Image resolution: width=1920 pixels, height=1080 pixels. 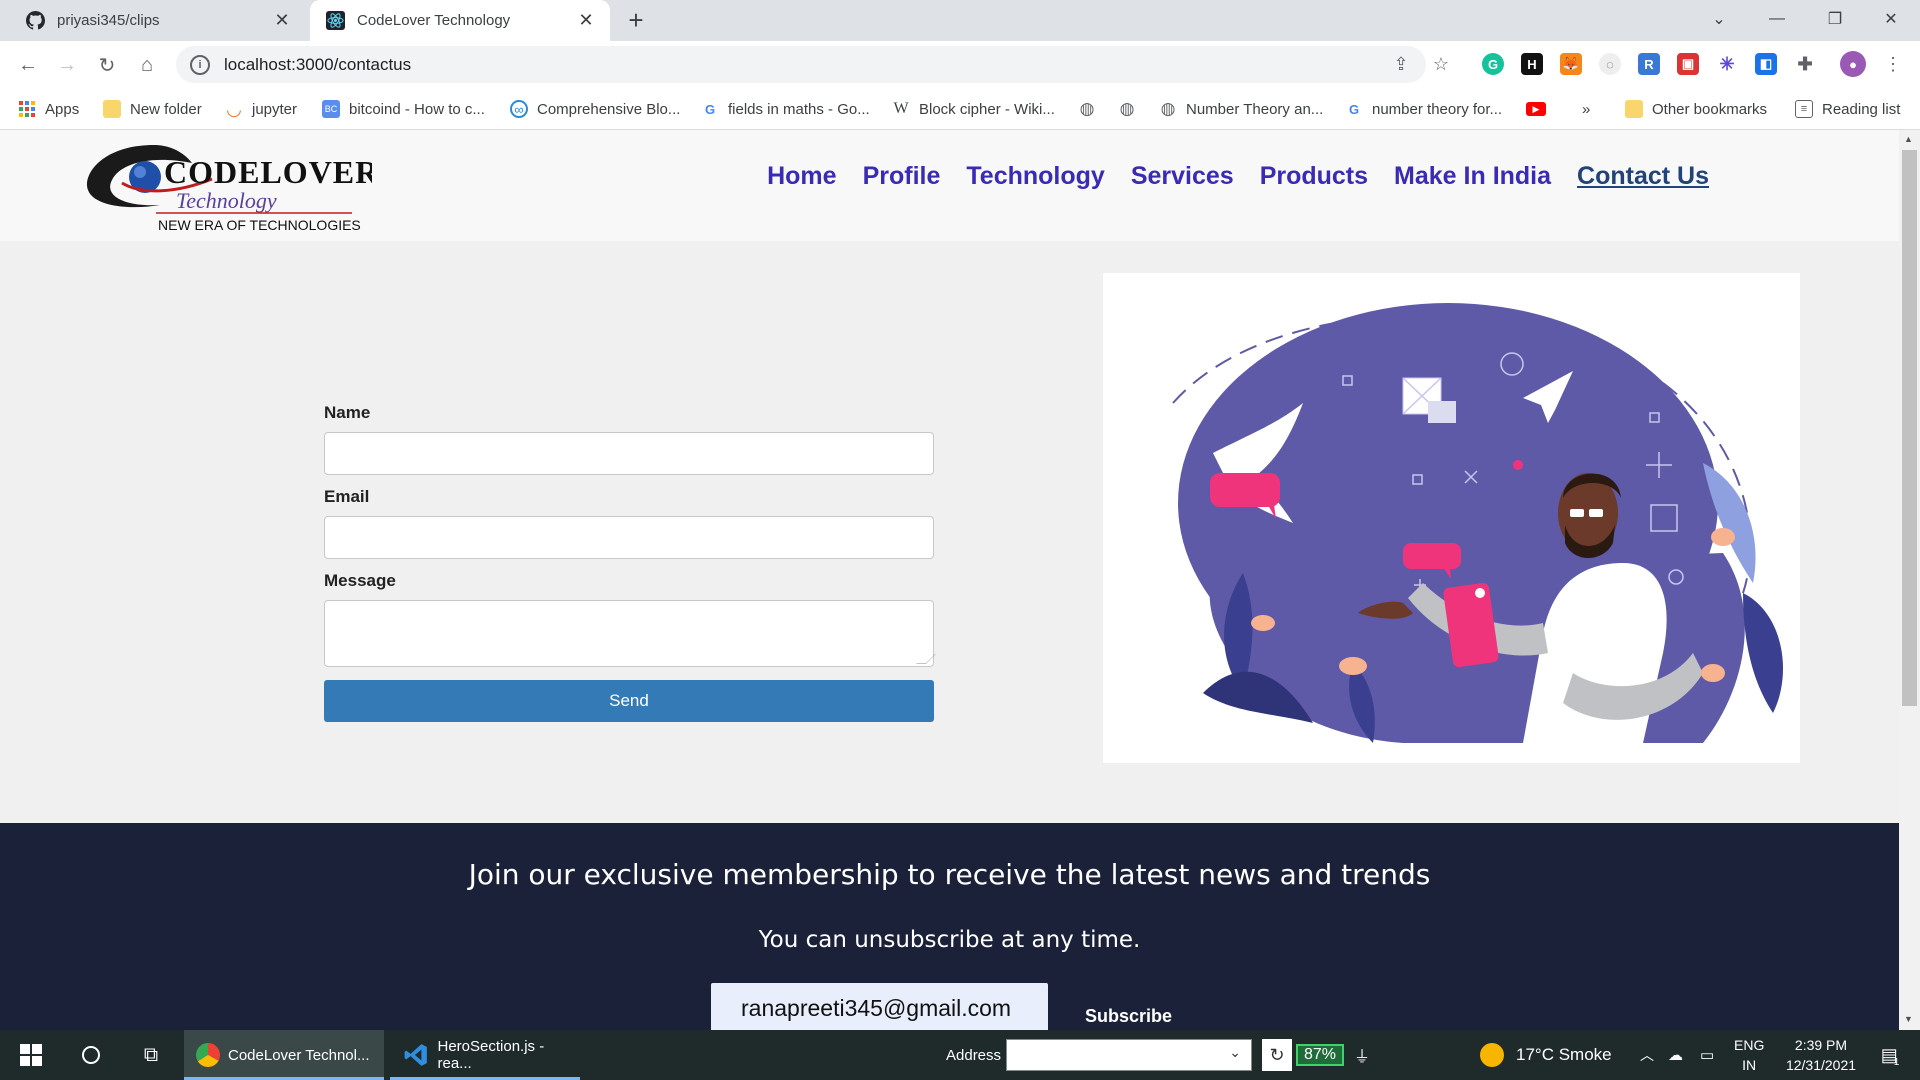 I want to click on bookmark-new-folder: New folder, so click(x=152, y=109).